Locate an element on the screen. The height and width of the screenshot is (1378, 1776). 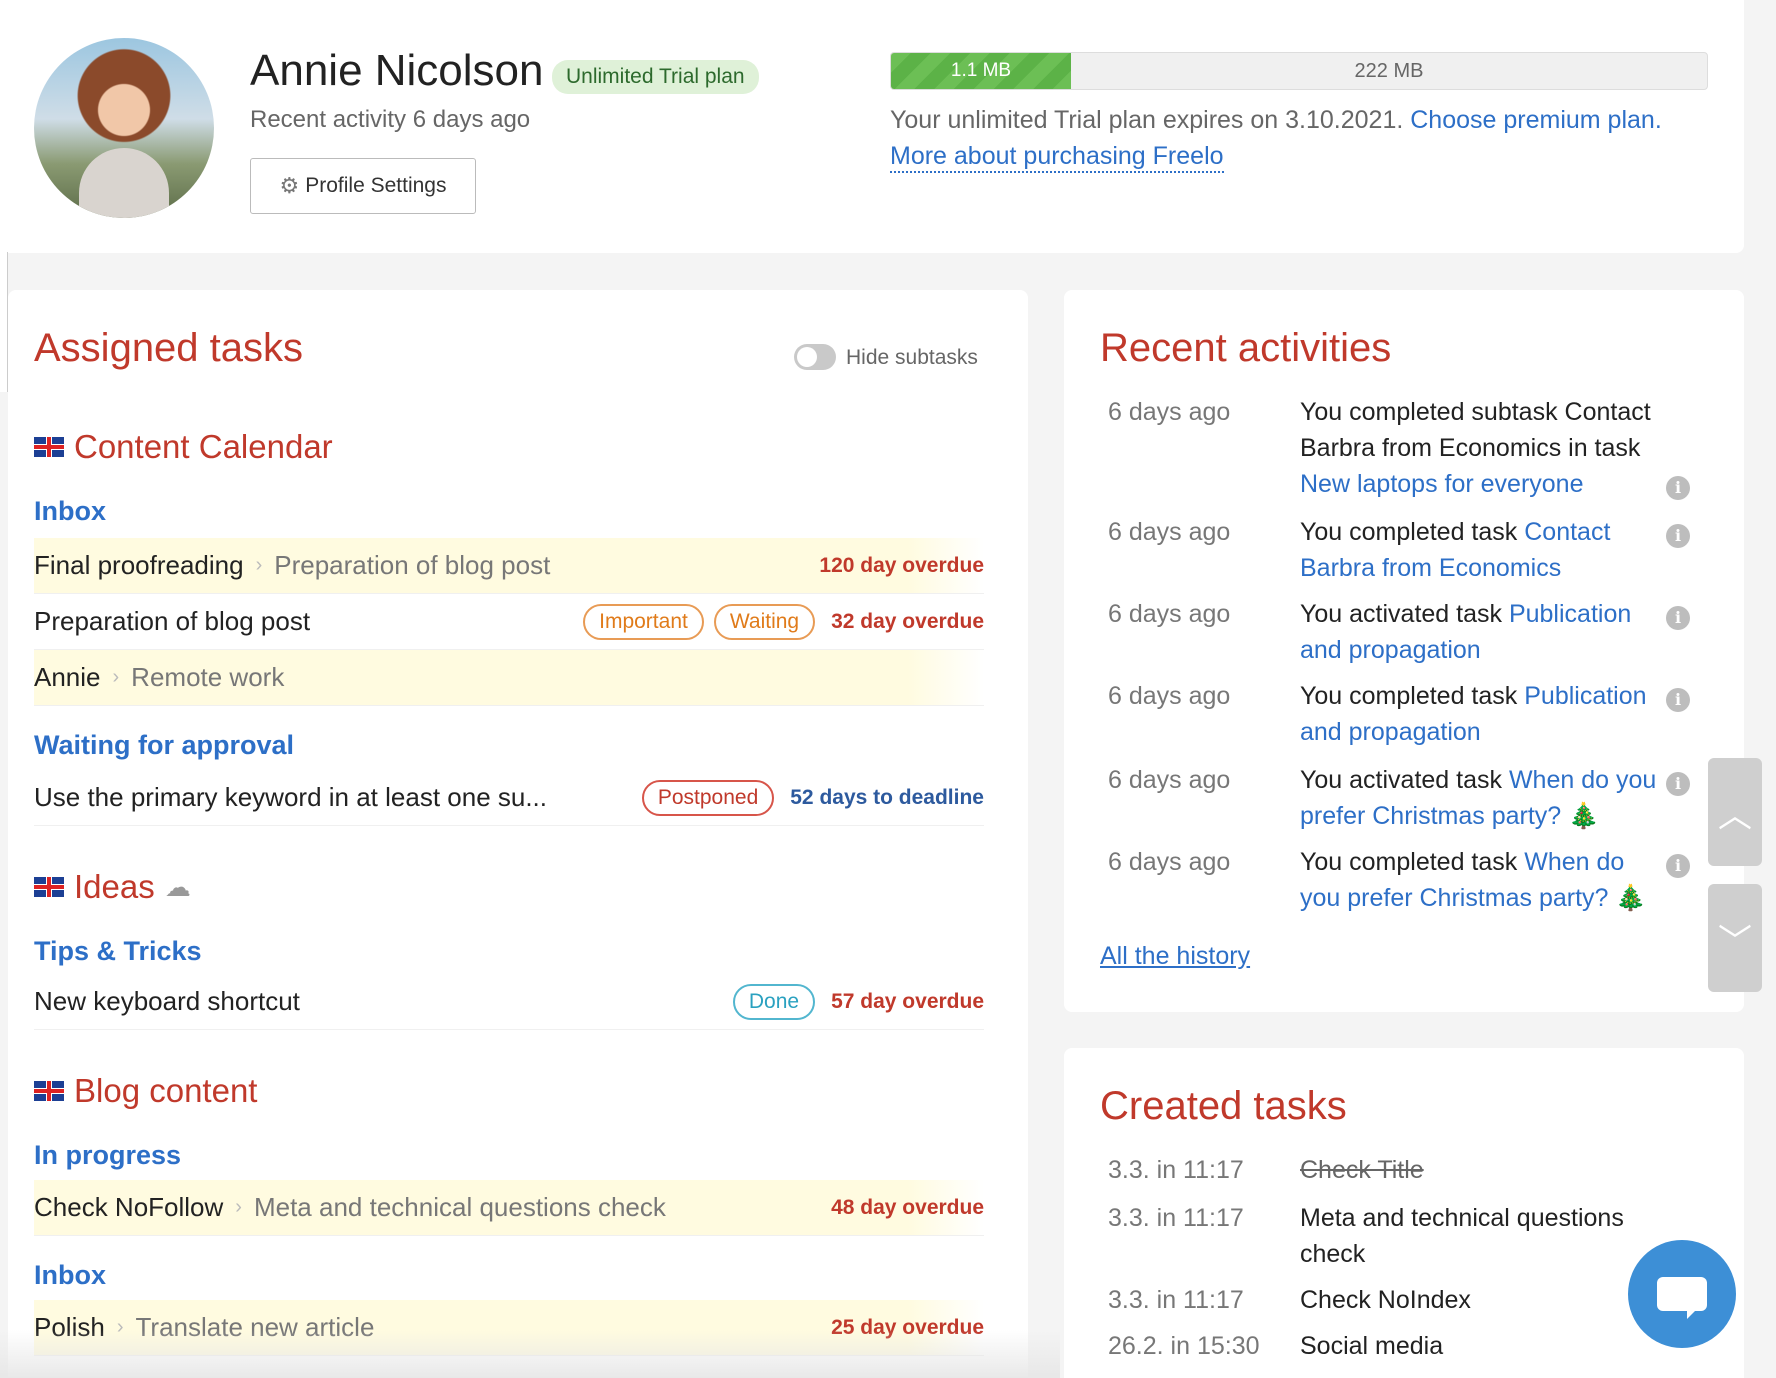
task-name: Final proofreading is located at coordinates (139, 565).